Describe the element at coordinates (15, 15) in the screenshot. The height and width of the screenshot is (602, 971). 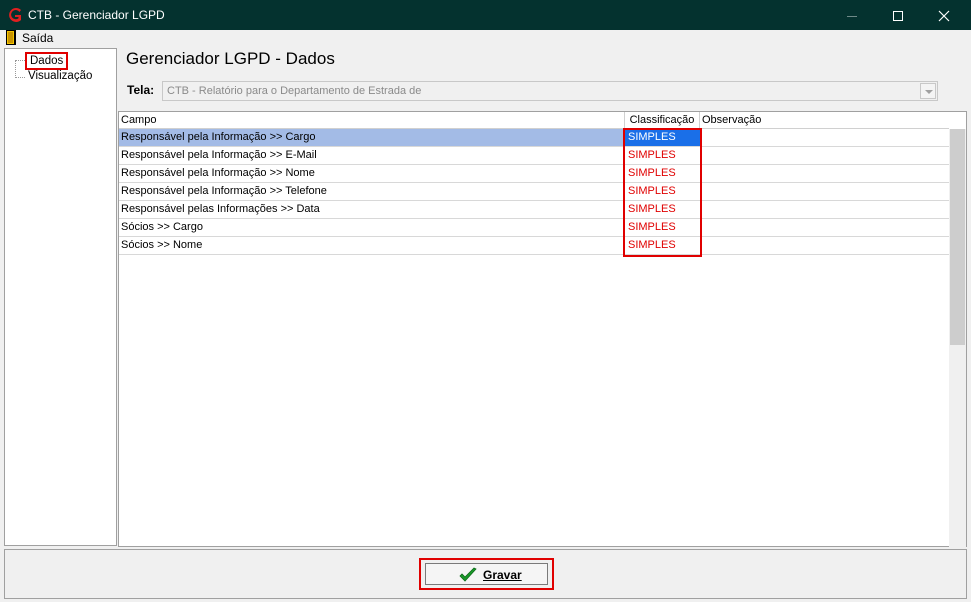
I see `ctb-logo-icon` at that location.